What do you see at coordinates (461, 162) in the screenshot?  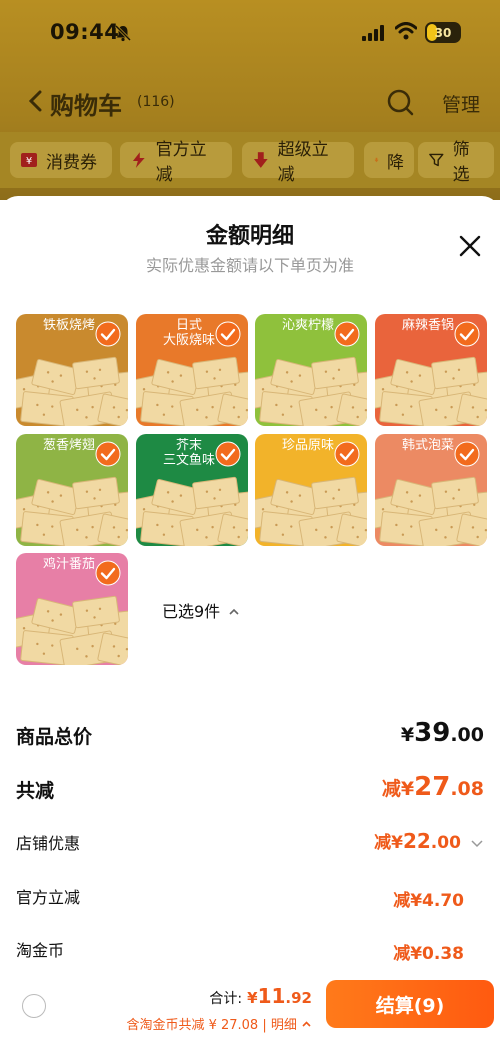 I see `filter-label: 筛选` at bounding box center [461, 162].